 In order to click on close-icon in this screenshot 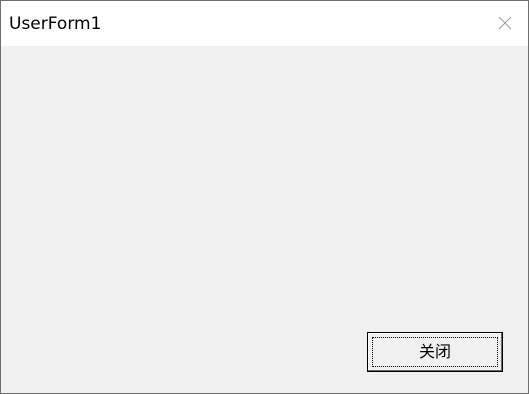, I will do `click(505, 23)`.